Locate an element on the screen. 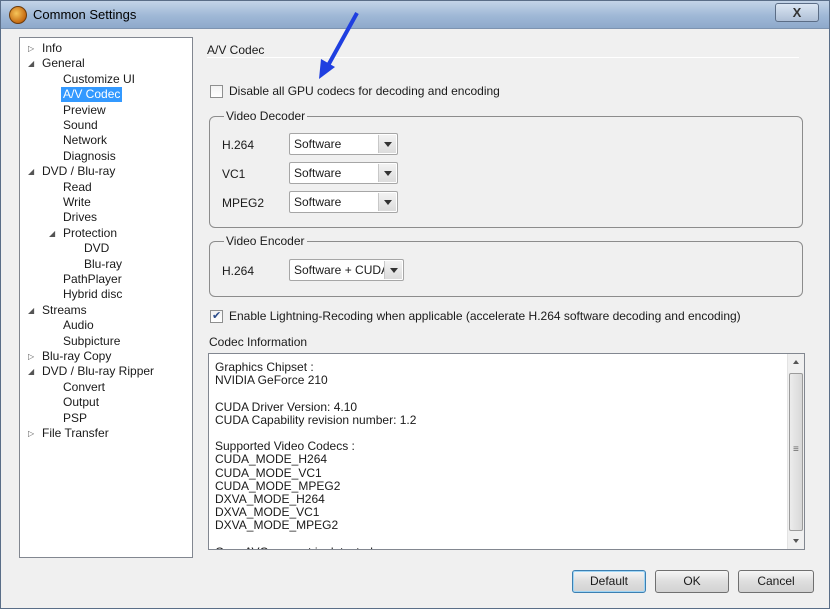 The height and width of the screenshot is (609, 830). close-button: X is located at coordinates (797, 12).